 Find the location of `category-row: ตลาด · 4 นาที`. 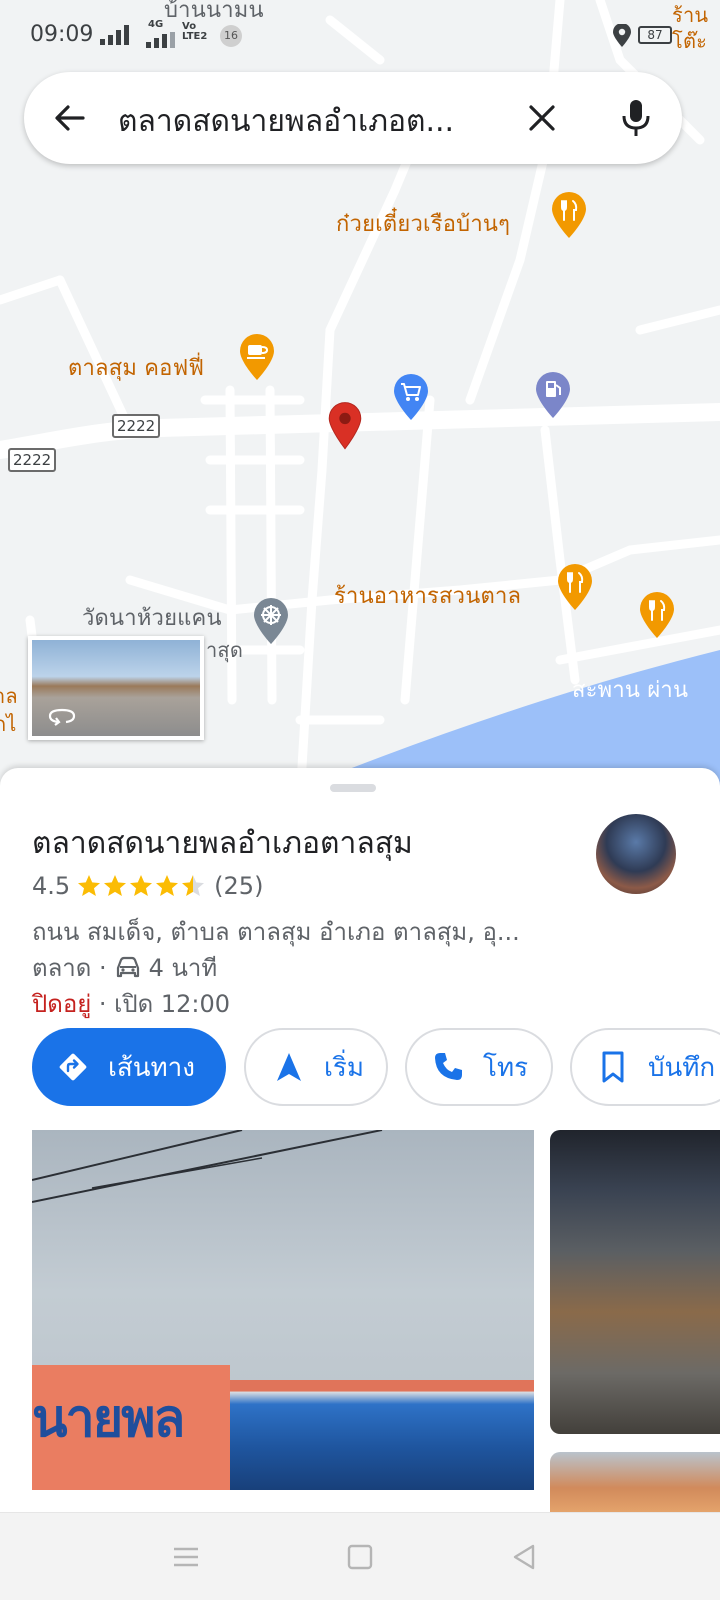

category-row: ตลาด · 4 นาที is located at coordinates (124, 967).